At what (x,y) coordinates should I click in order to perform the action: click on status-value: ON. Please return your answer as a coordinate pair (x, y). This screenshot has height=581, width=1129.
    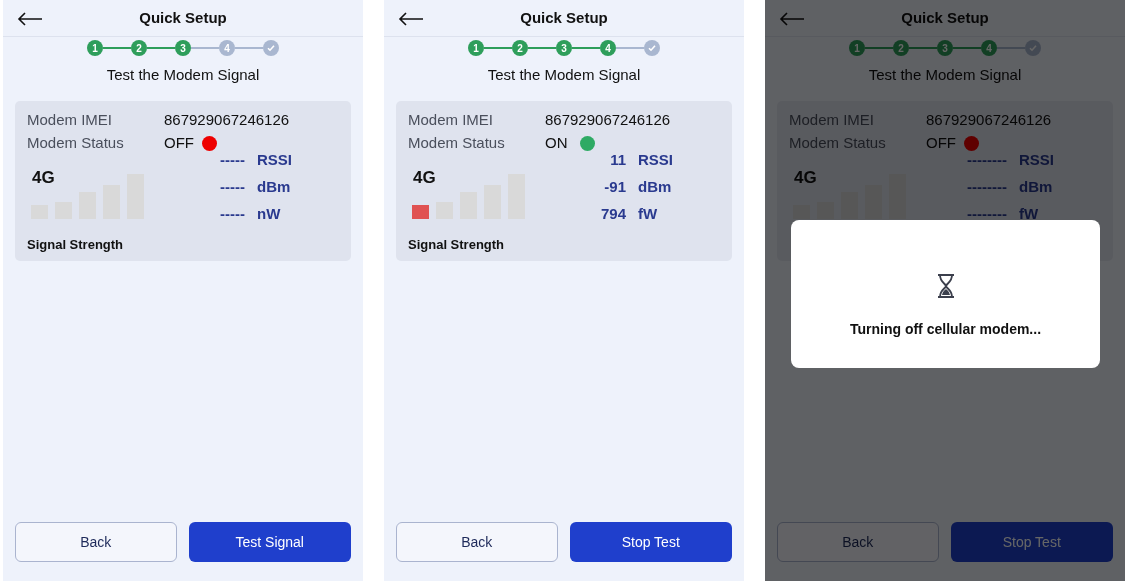
    Looking at the image, I should click on (556, 142).